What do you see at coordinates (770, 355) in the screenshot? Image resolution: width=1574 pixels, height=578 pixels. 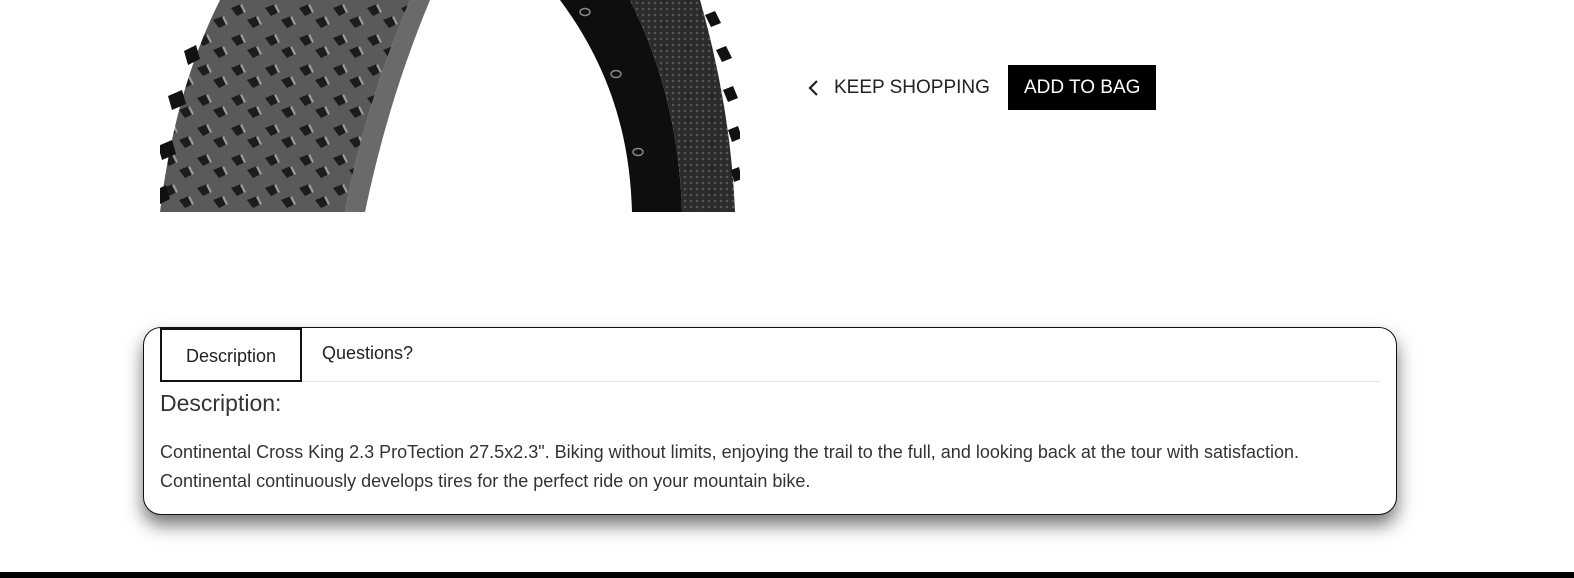 I see `tab-bar: Description Questions?` at bounding box center [770, 355].